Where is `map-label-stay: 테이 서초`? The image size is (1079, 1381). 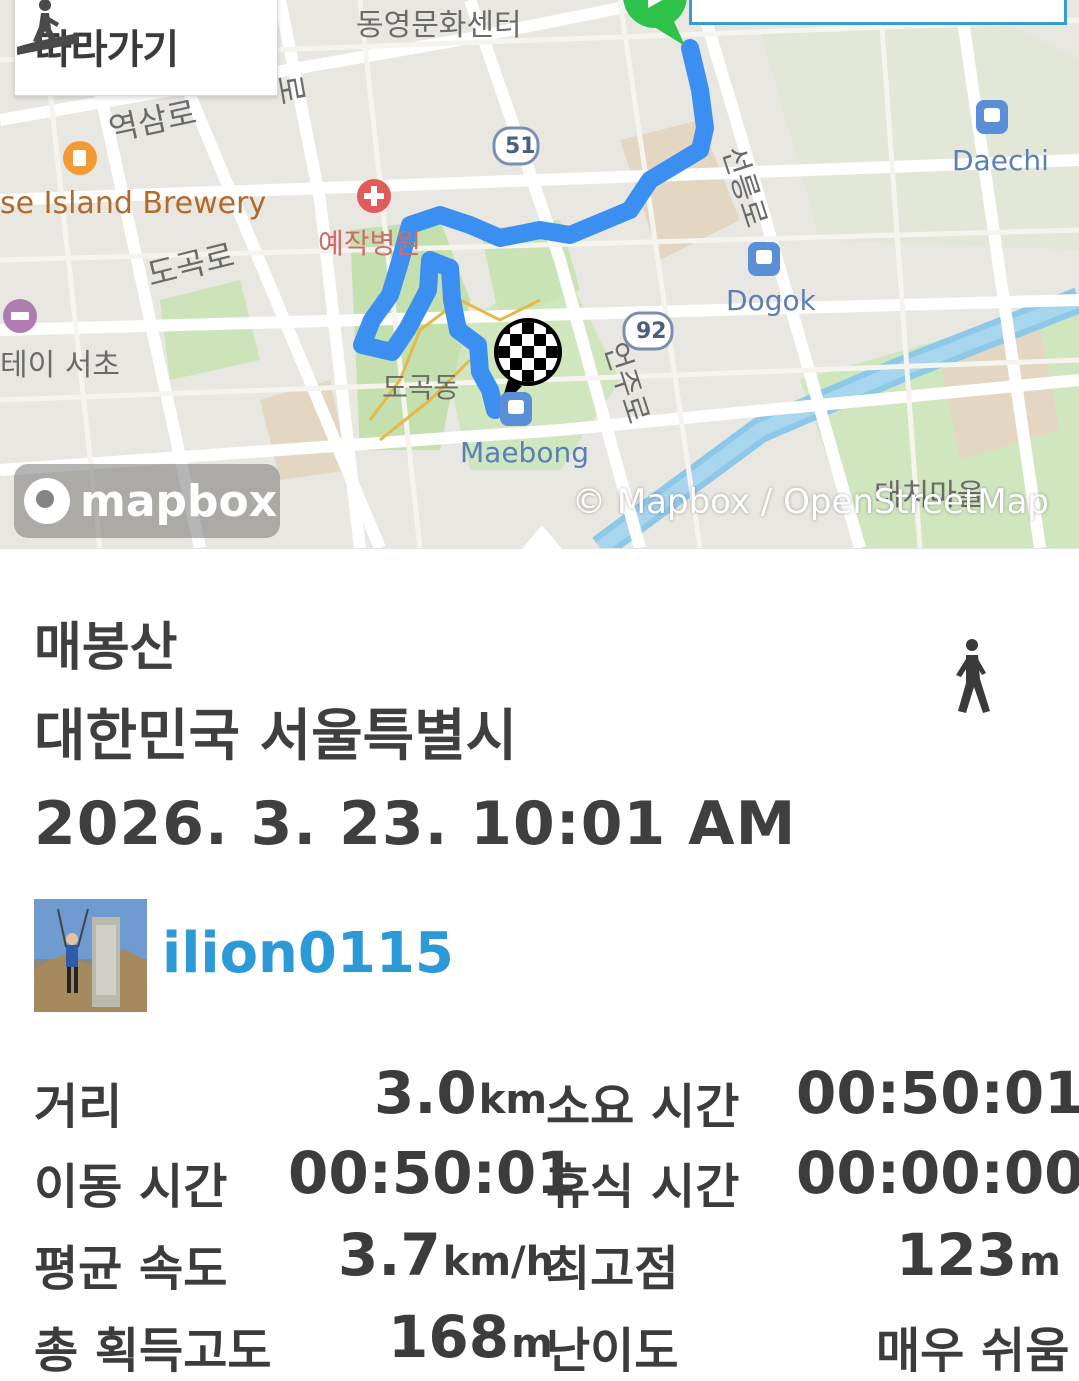
map-label-stay: 테이 서초 is located at coordinates (60, 365).